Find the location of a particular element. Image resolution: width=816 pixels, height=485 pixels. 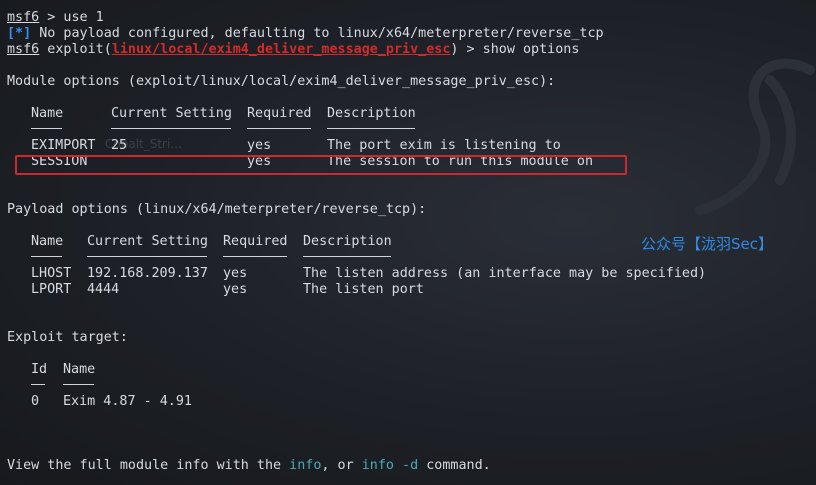

table-row-eximport-setting: 25 is located at coordinates (119, 145).